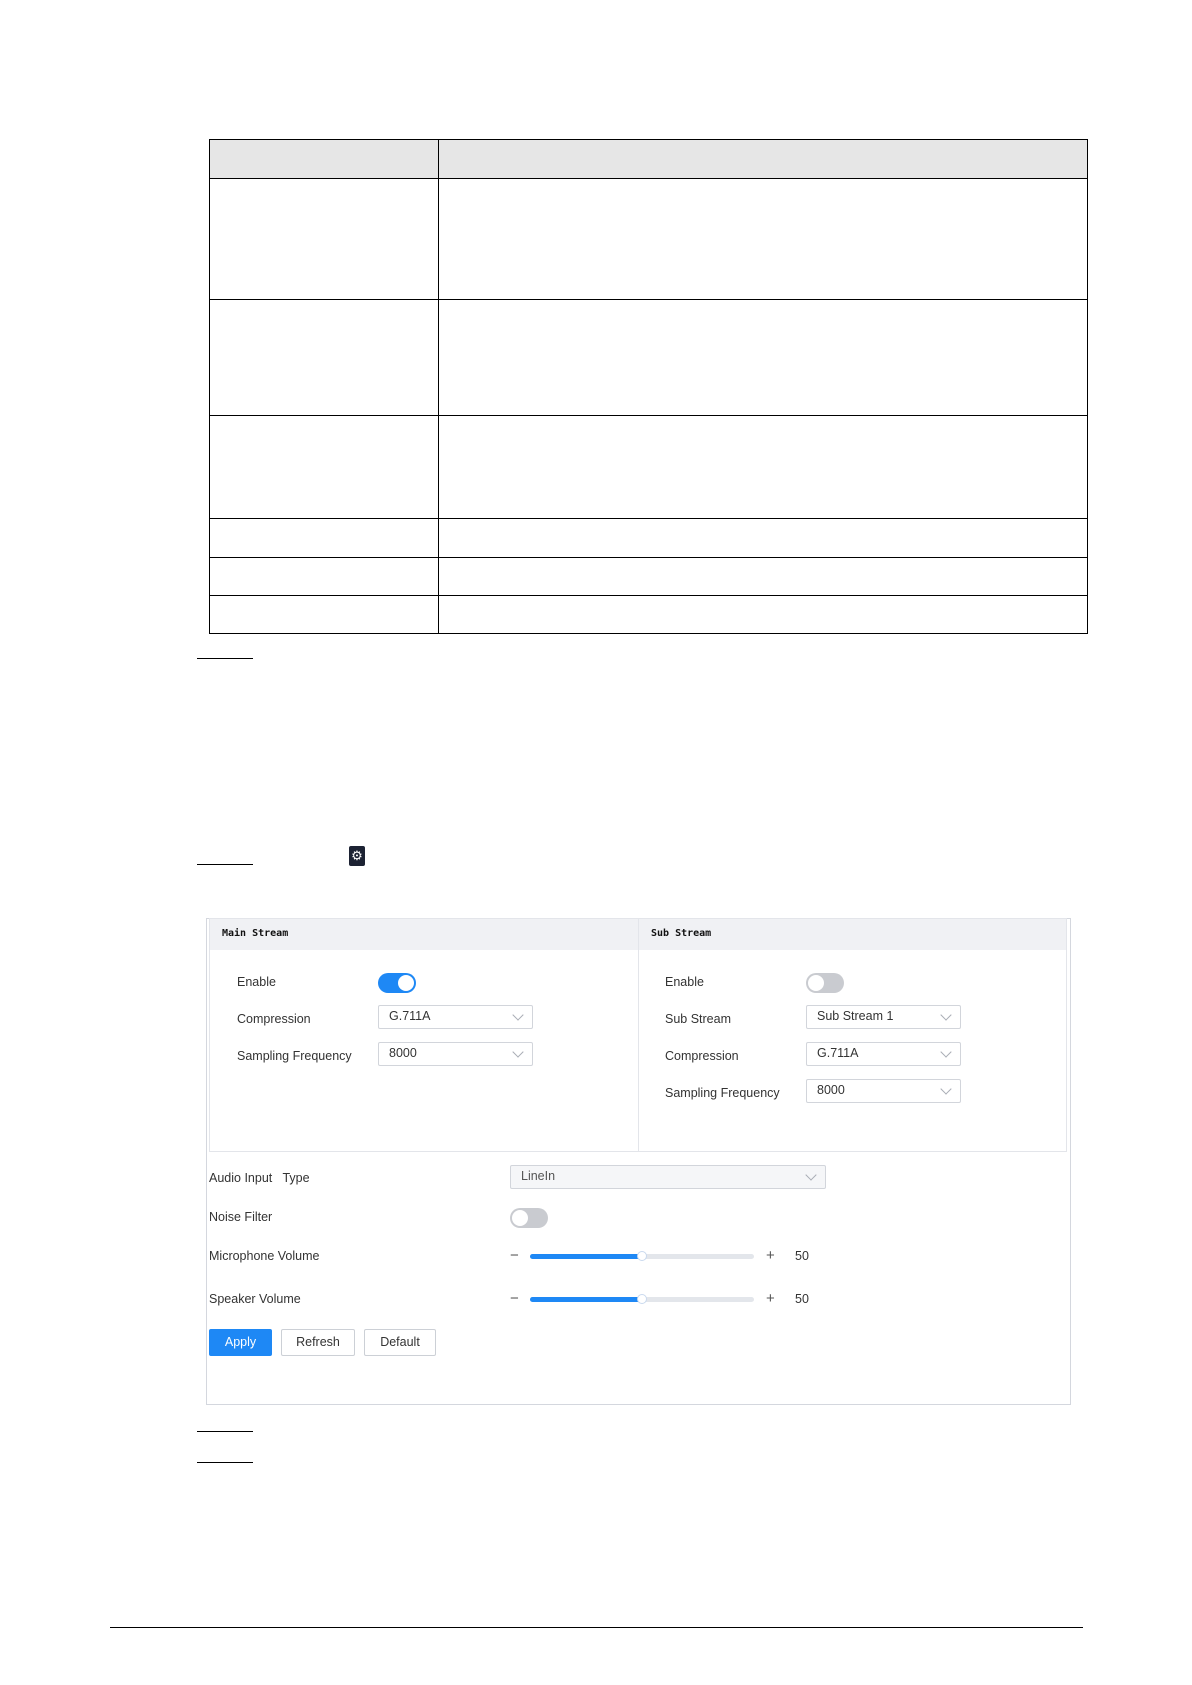  Describe the element at coordinates (883, 1091) in the screenshot. I see `sub-sampling-select: 8000` at that location.